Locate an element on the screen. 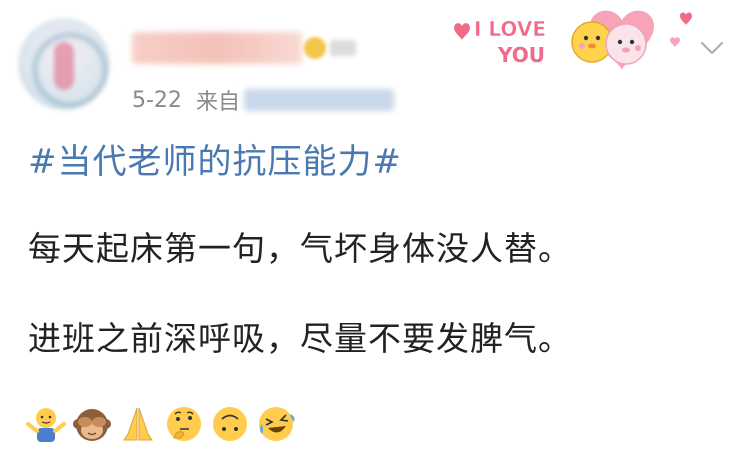 The width and height of the screenshot is (750, 457). avatar is located at coordinates (64, 64).